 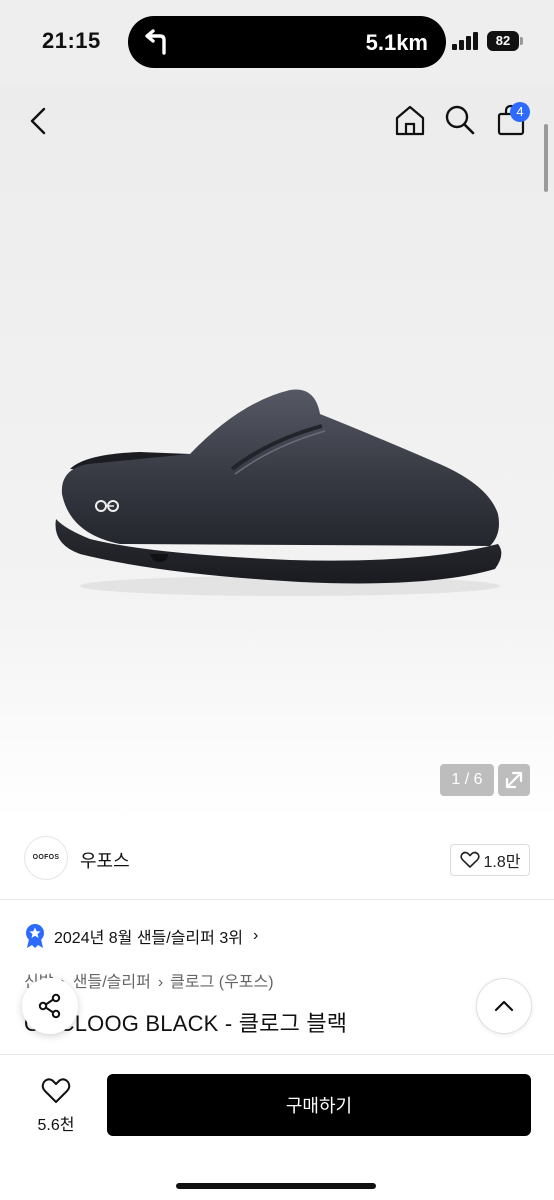 I want to click on image-counter: 1 / 6, so click(x=467, y=780).